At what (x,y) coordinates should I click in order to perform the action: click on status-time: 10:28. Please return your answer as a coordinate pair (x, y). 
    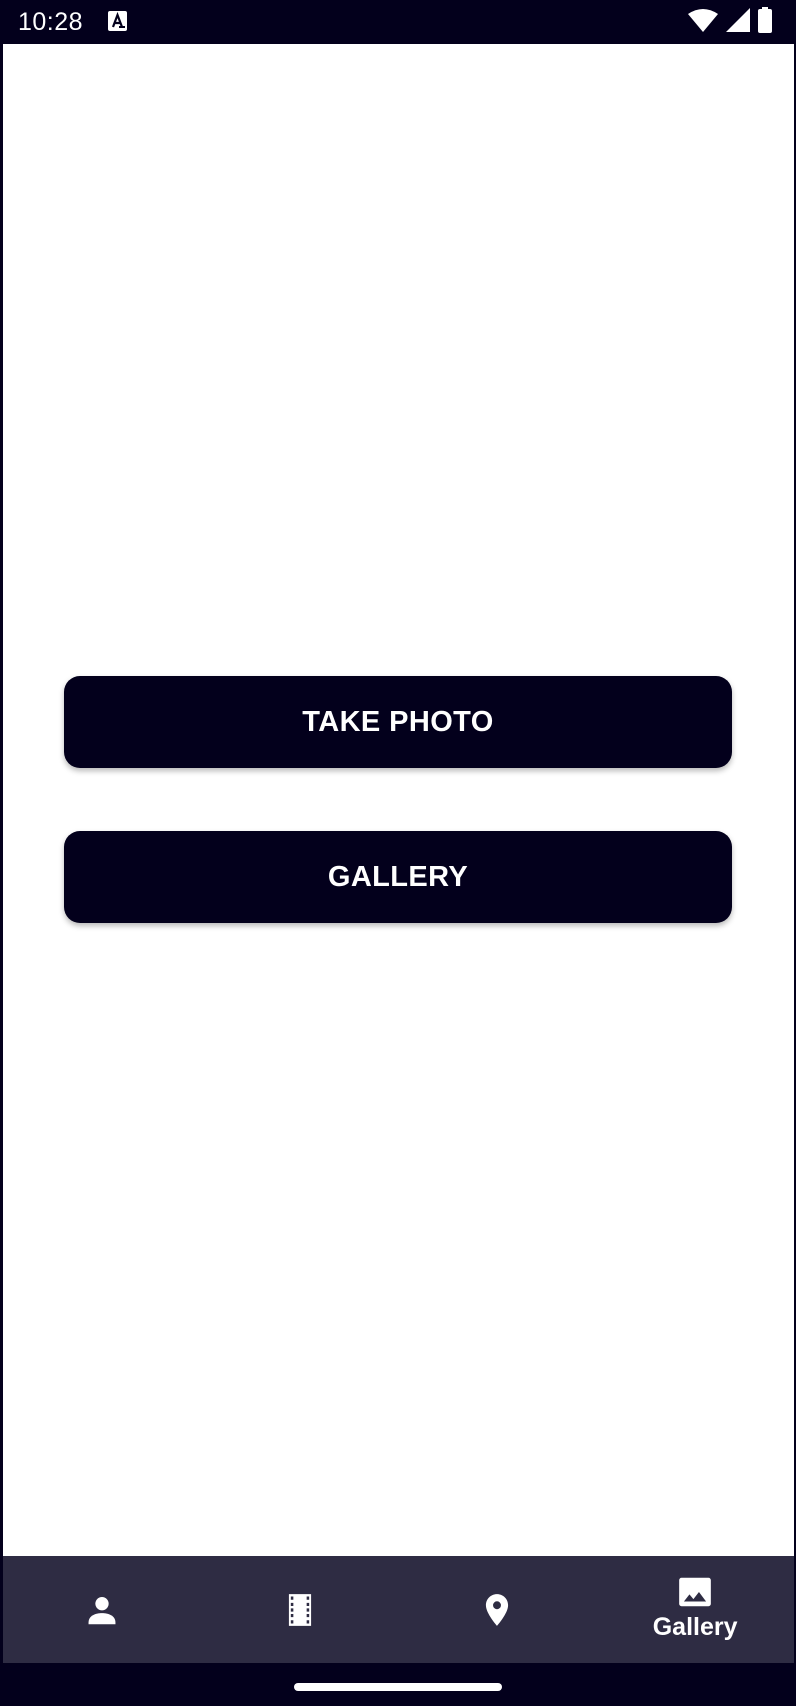
    Looking at the image, I should click on (51, 22).